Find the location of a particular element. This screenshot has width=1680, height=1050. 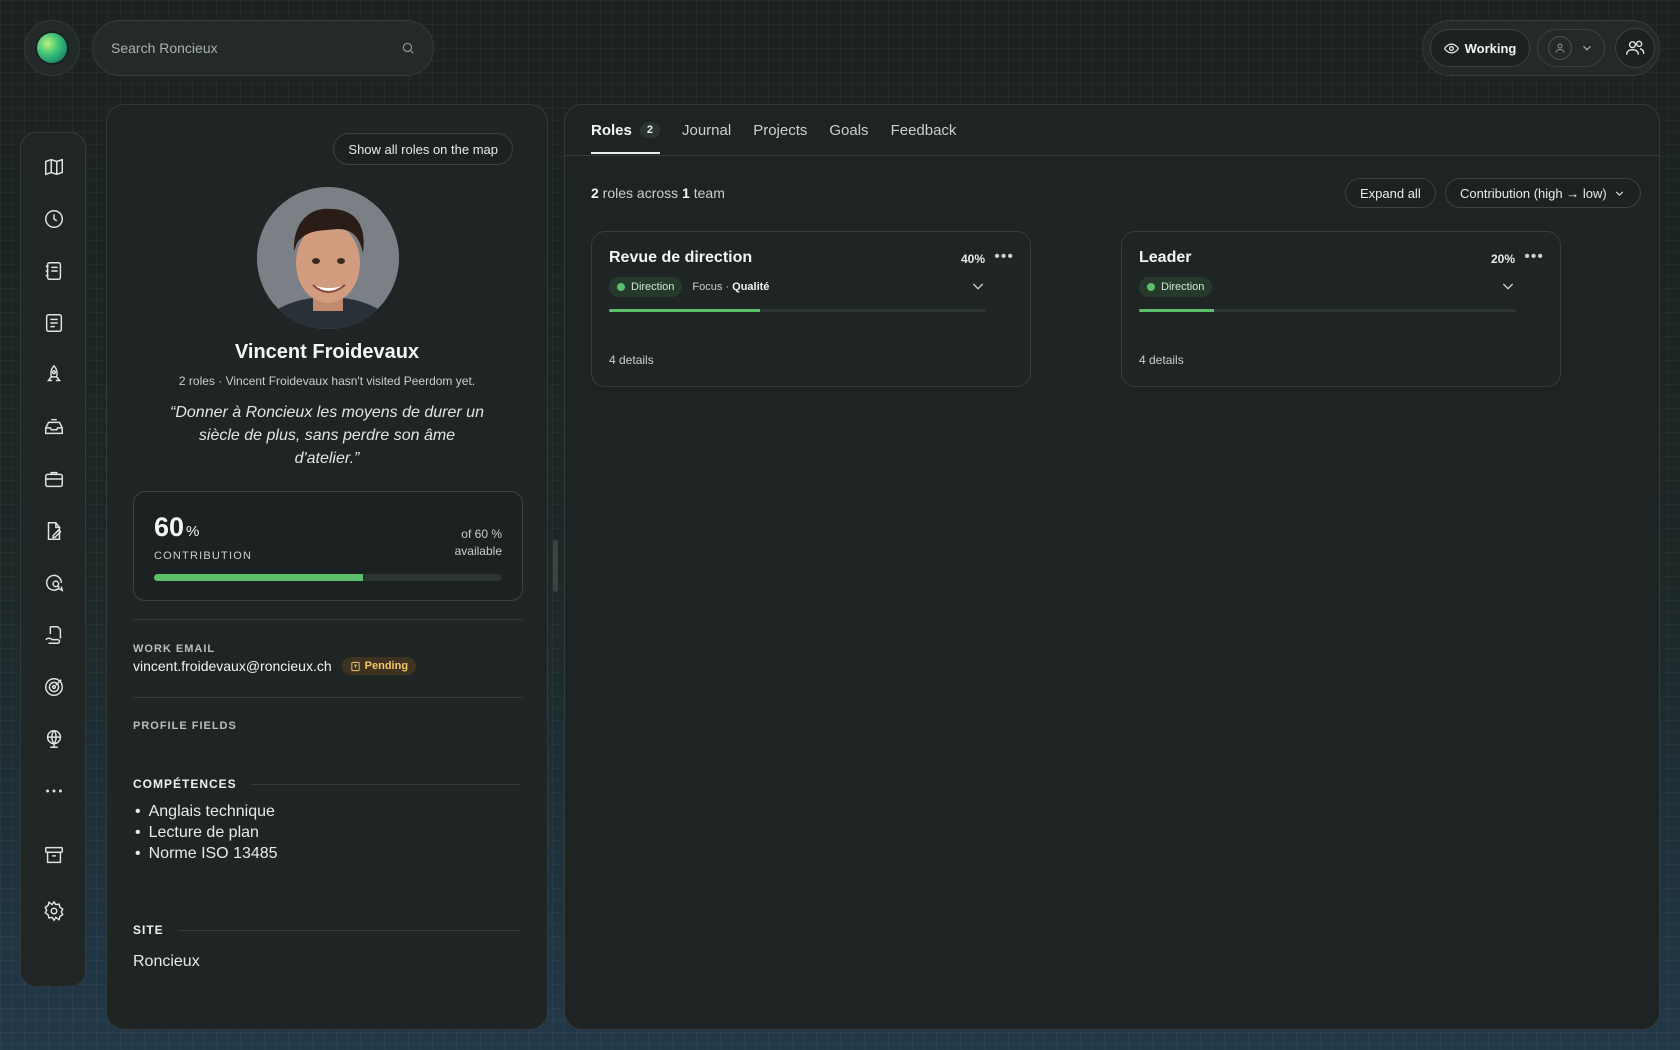

sidebar-item-history is located at coordinates (54, 219).